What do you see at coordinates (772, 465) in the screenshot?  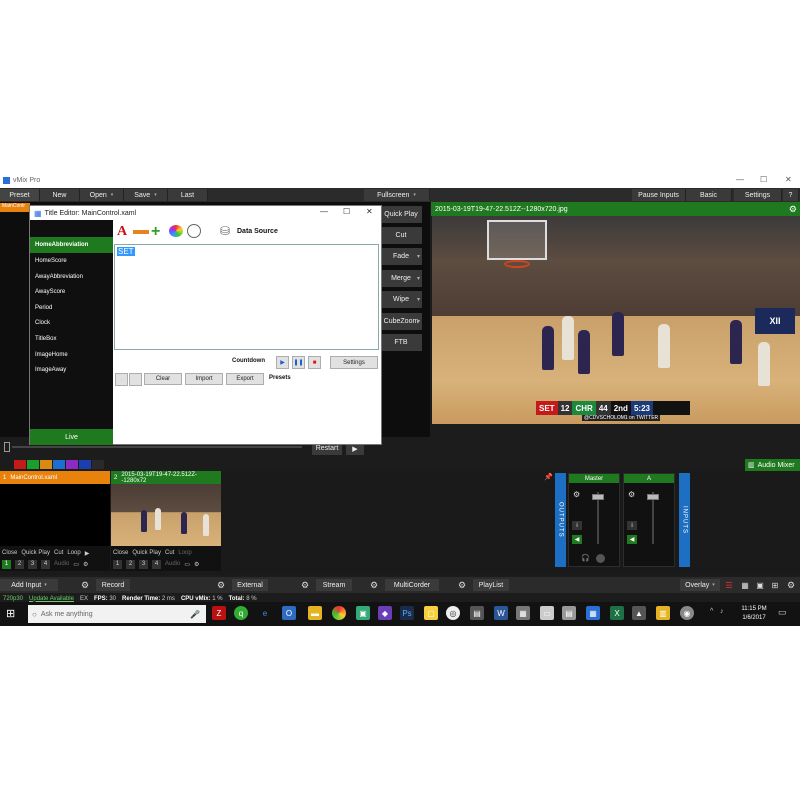 I see `audio-mixer-toggle: ▥ Audio Mixer` at bounding box center [772, 465].